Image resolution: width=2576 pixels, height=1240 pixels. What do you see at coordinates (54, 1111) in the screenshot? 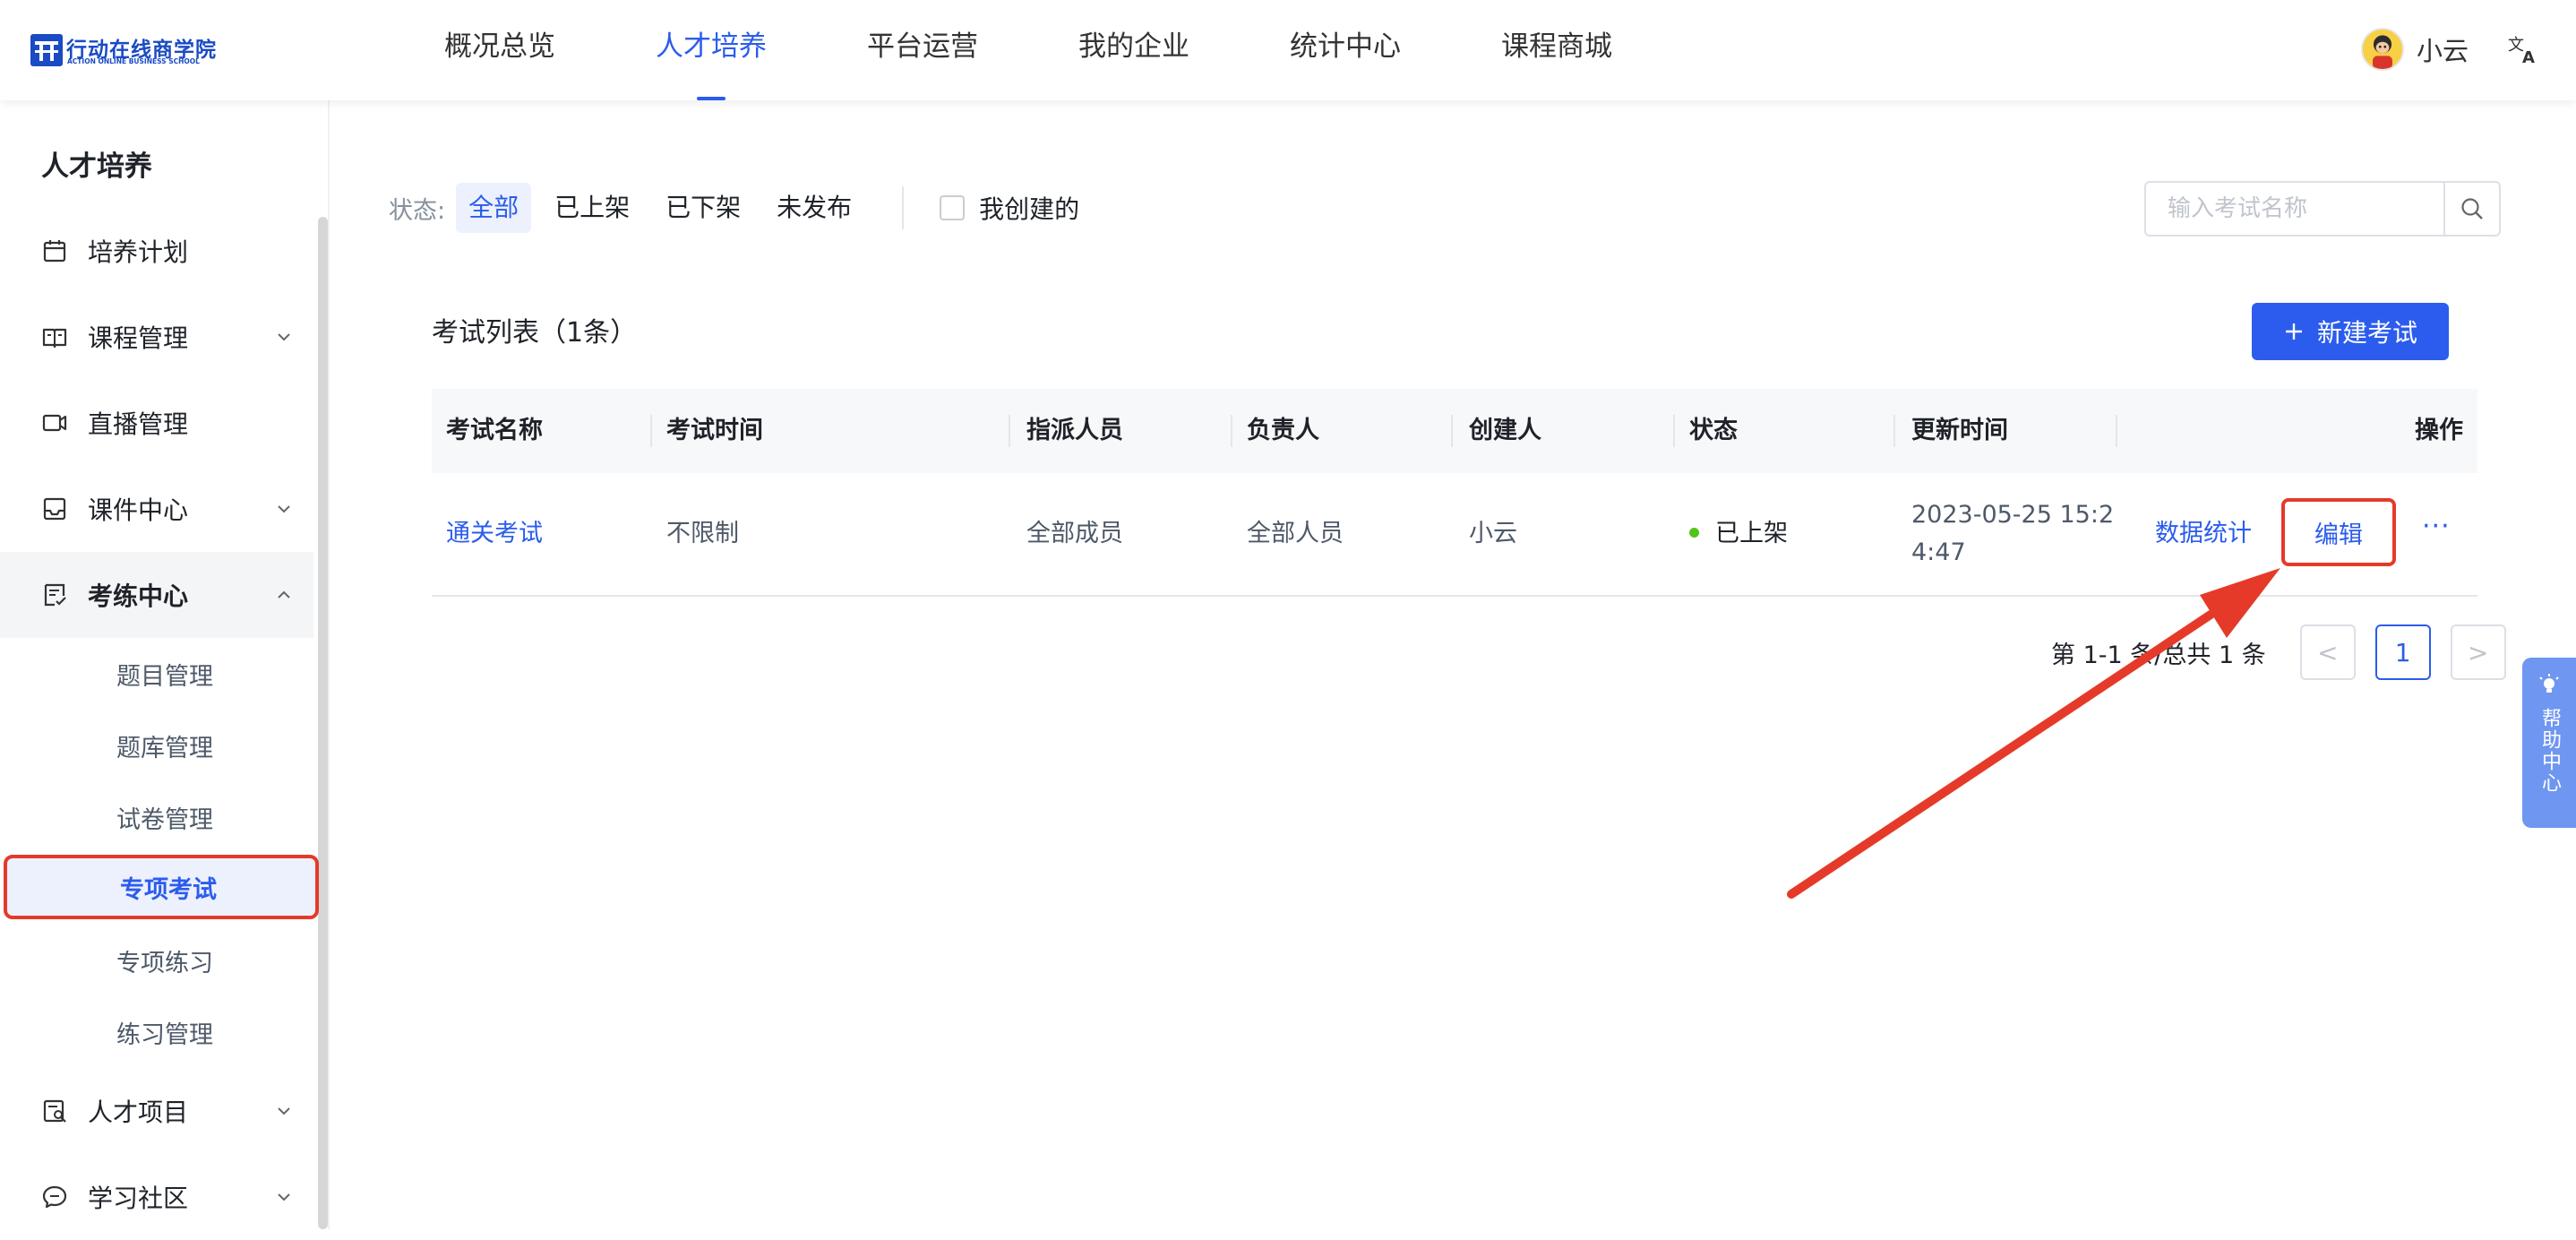
I see `person-search-icon` at bounding box center [54, 1111].